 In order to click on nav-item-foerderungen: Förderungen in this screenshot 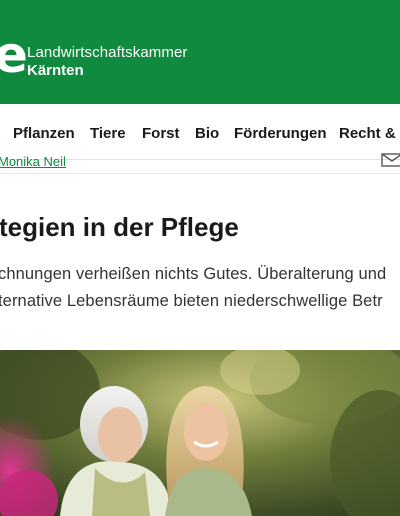, I will do `click(280, 133)`.